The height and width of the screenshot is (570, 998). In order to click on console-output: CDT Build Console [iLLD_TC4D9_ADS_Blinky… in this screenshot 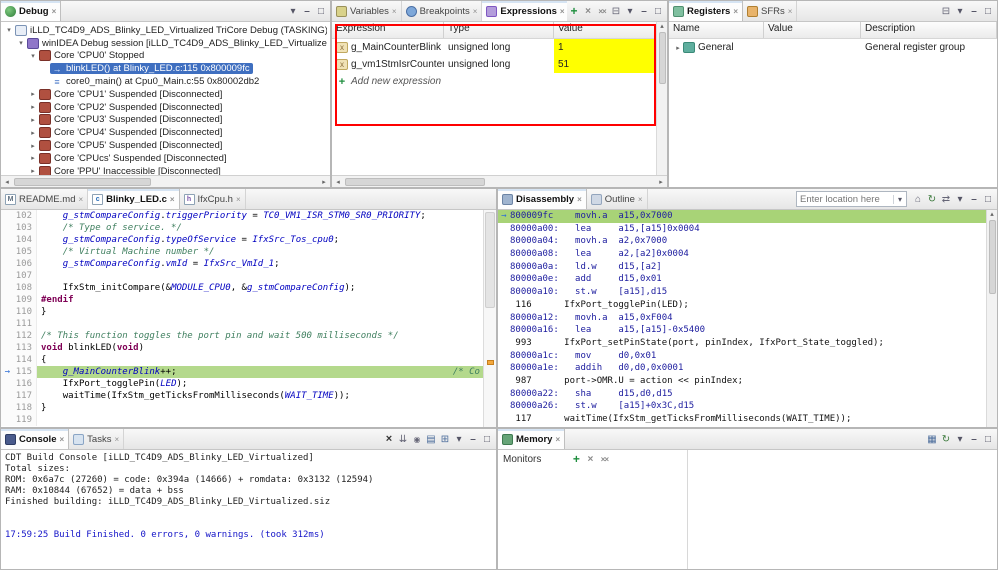, I will do `click(248, 509)`.